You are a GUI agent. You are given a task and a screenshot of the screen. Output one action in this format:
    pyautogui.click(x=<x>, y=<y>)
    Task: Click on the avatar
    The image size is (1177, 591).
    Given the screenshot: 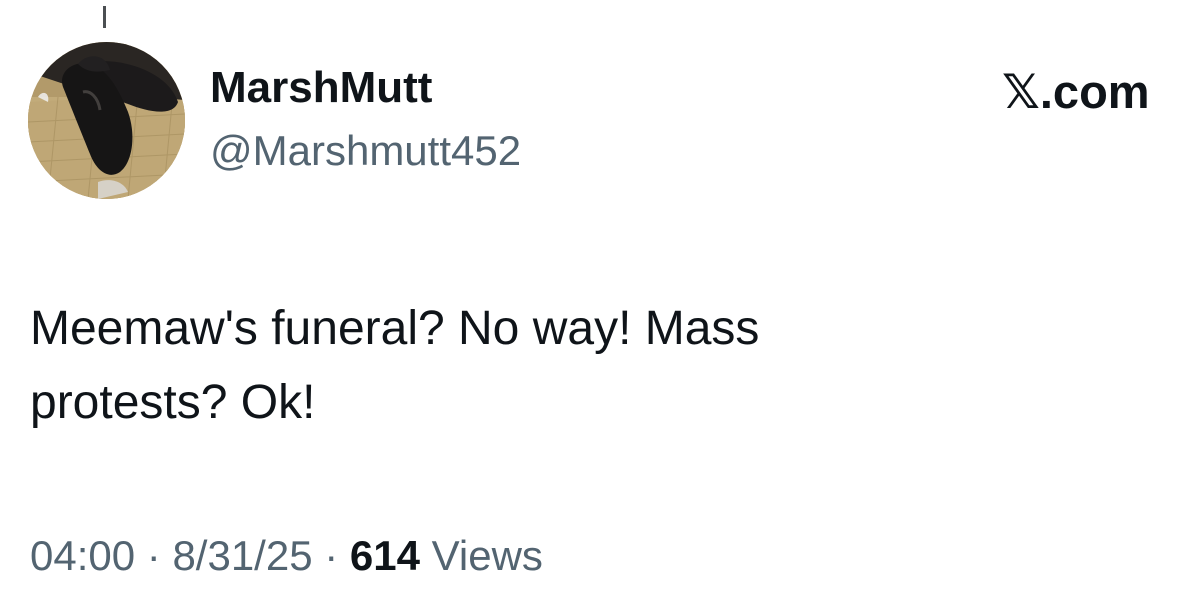 What is the action you would take?
    pyautogui.click(x=106, y=120)
    